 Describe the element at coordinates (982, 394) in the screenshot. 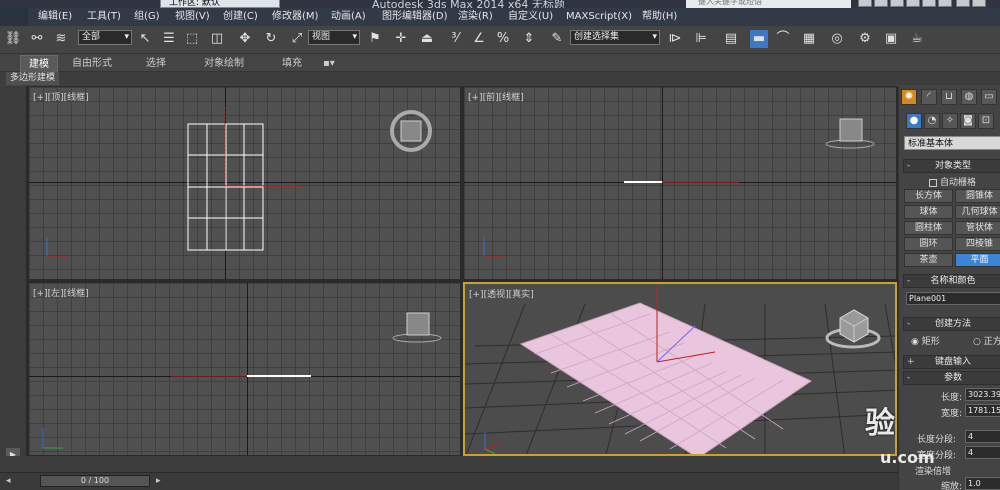

I see `length-field: 3023.397` at that location.